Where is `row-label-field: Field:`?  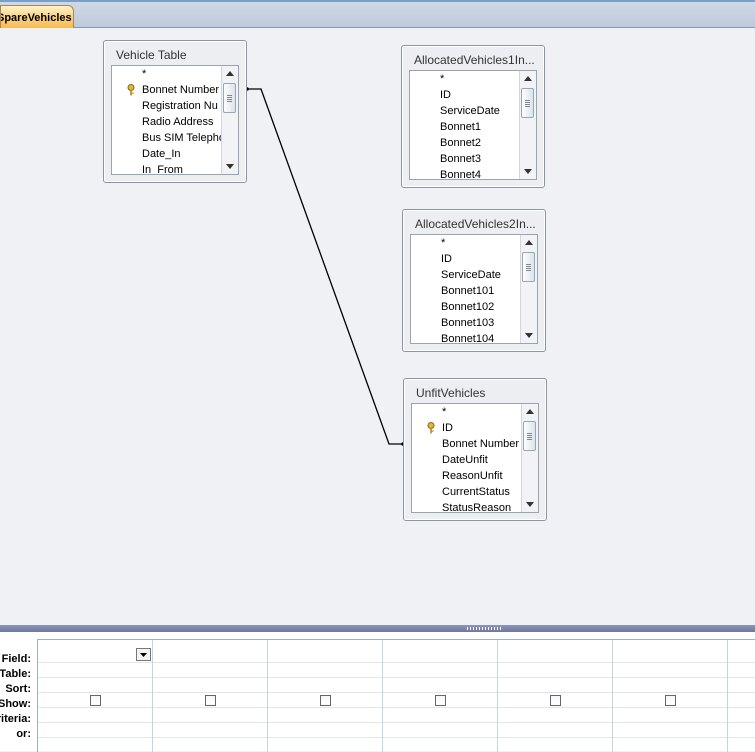
row-label-field: Field: is located at coordinates (16, 659).